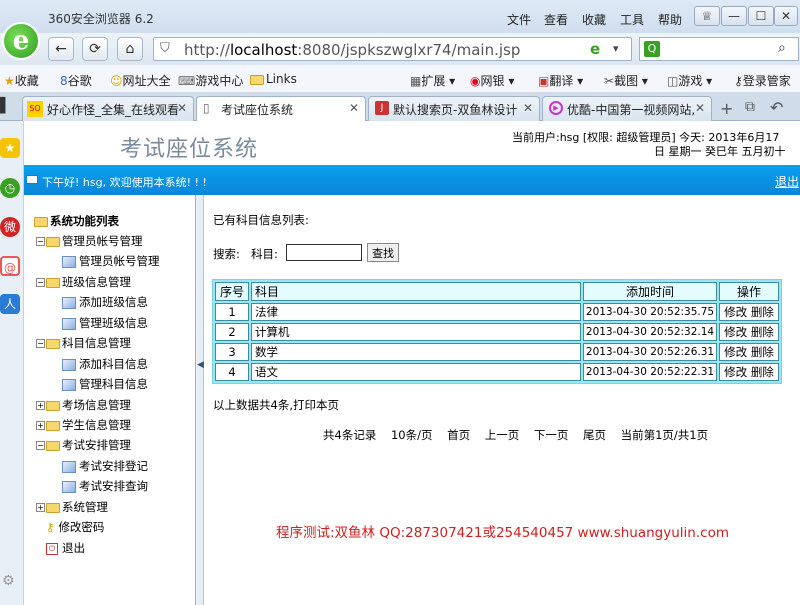  Describe the element at coordinates (750, 107) in the screenshot. I see `tab-list-icon: ⧉` at that location.